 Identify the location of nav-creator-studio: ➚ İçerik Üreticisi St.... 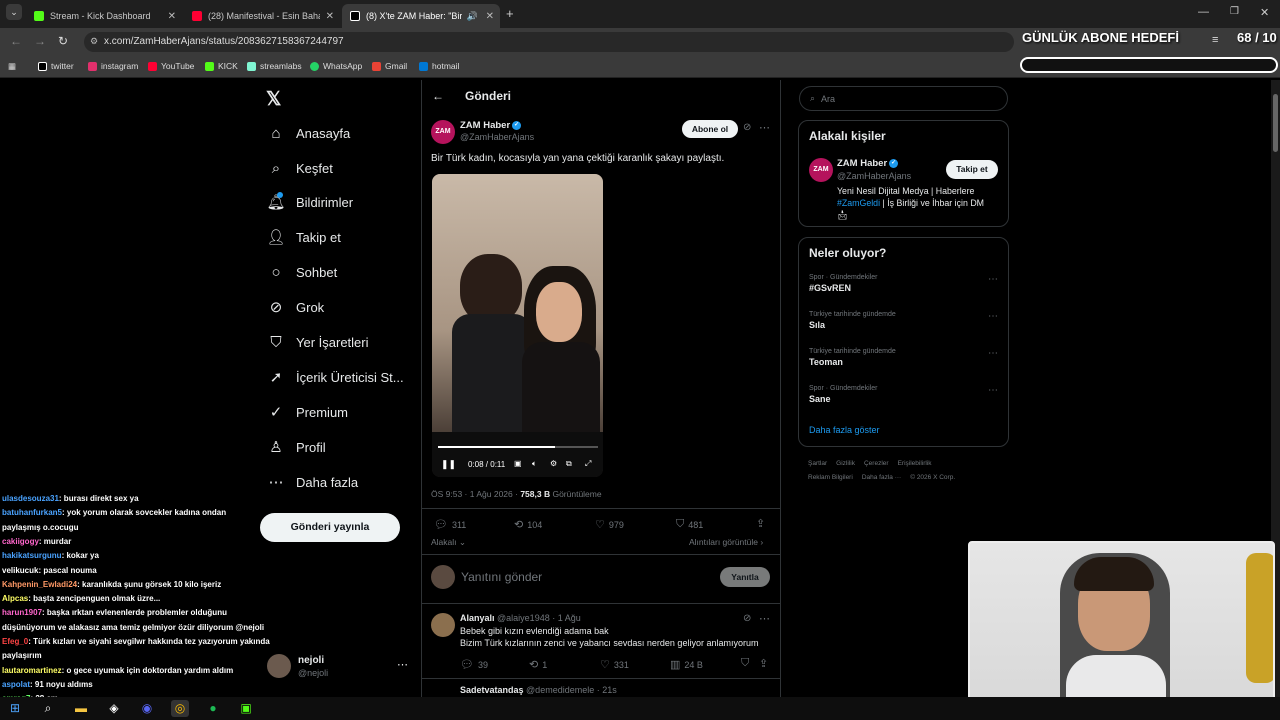
(335, 377).